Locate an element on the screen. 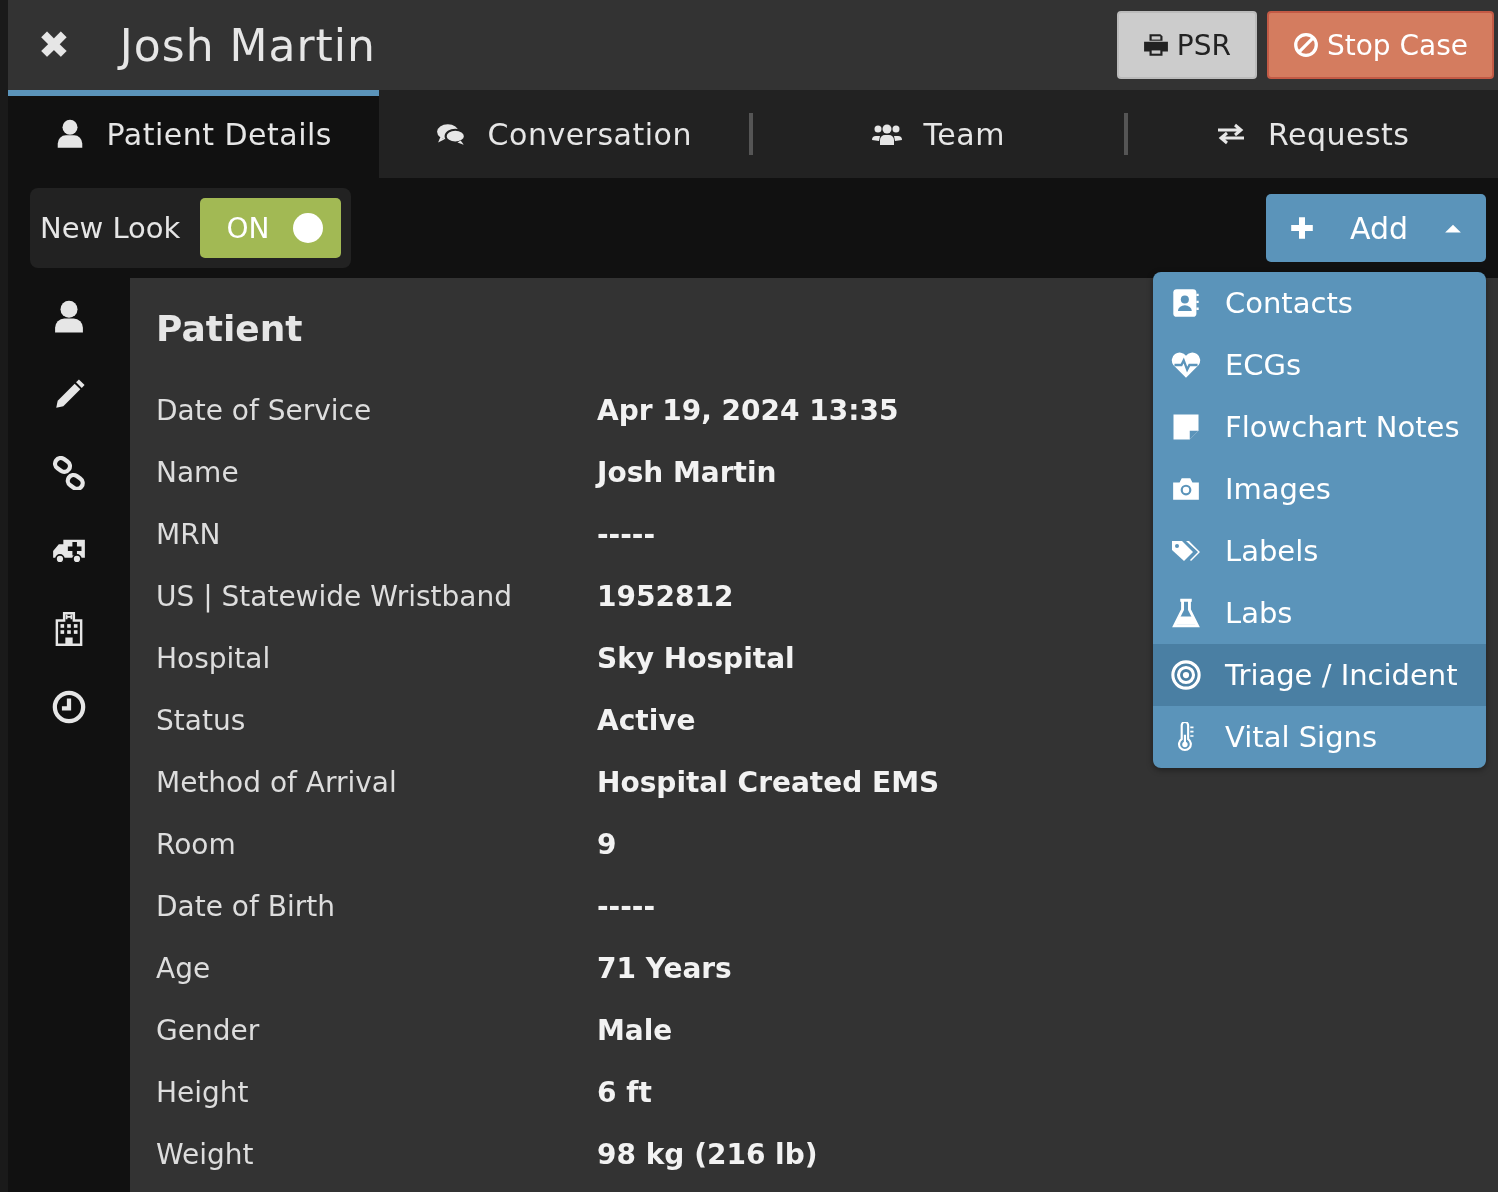 Image resolution: width=1498 pixels, height=1192 pixels. contact-card-icon is located at coordinates (1186, 303).